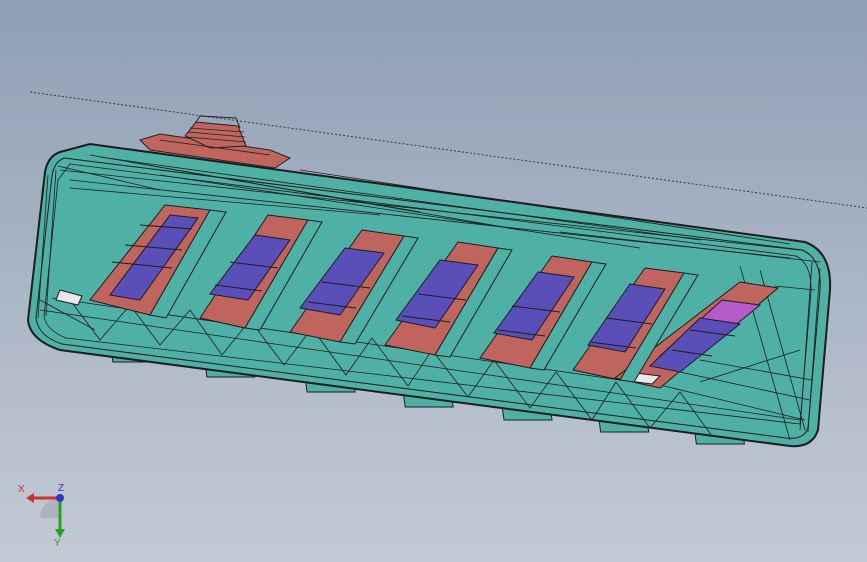 This screenshot has width=867, height=562. I want to click on z-axis-label: Z, so click(61, 488).